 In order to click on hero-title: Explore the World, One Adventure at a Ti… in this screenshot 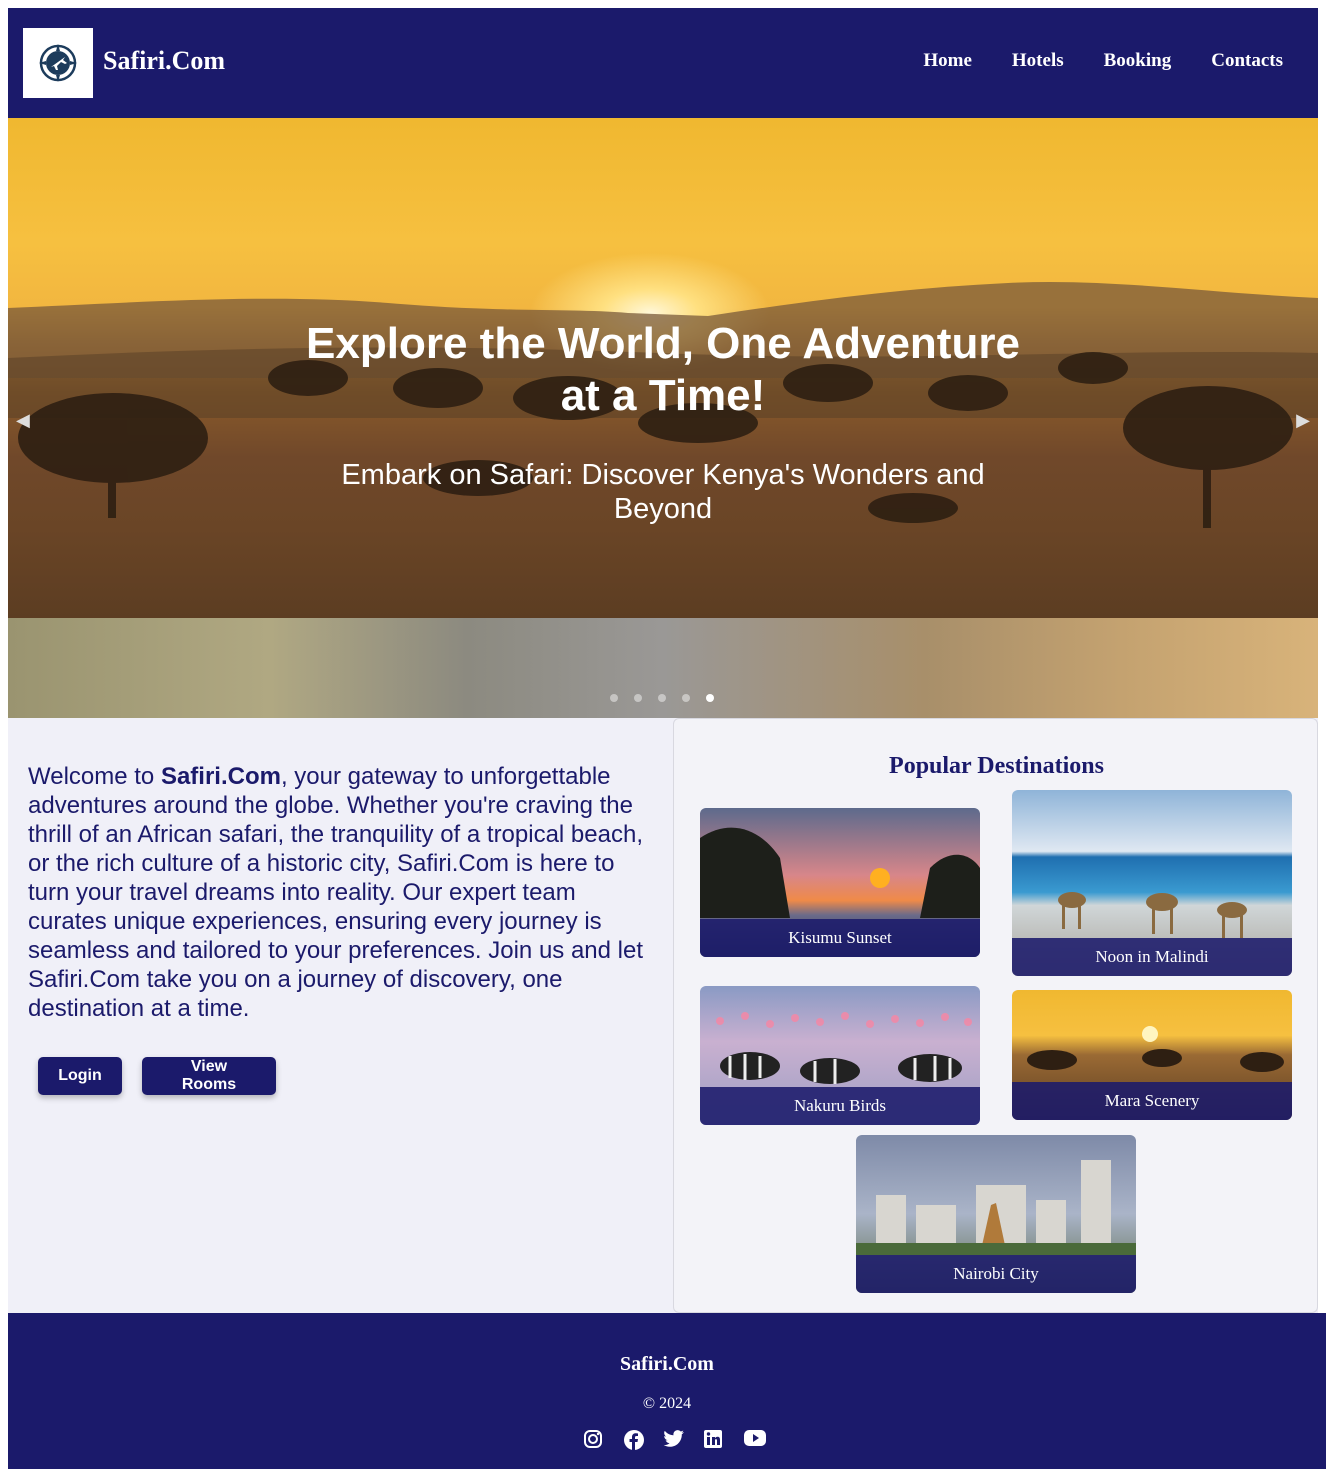, I will do `click(663, 369)`.